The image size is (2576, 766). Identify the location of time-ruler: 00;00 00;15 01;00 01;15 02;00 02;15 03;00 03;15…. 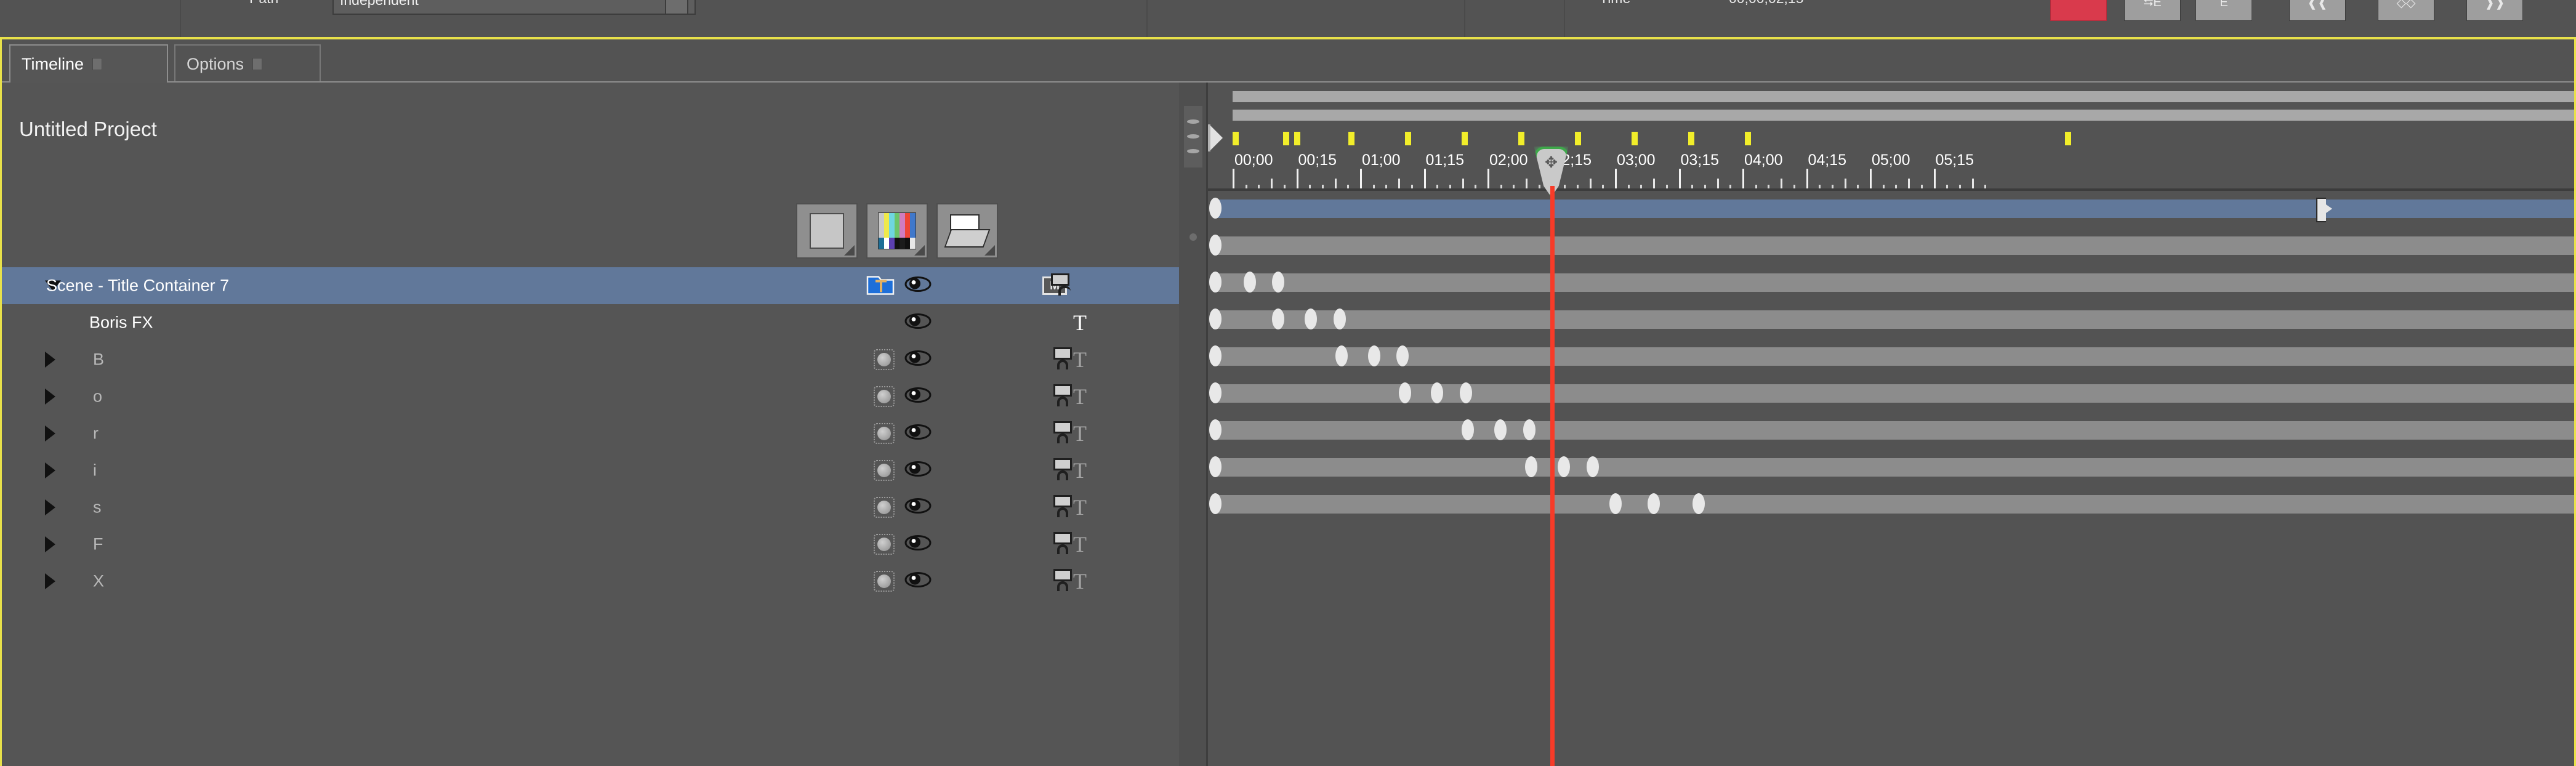
(1891, 169).